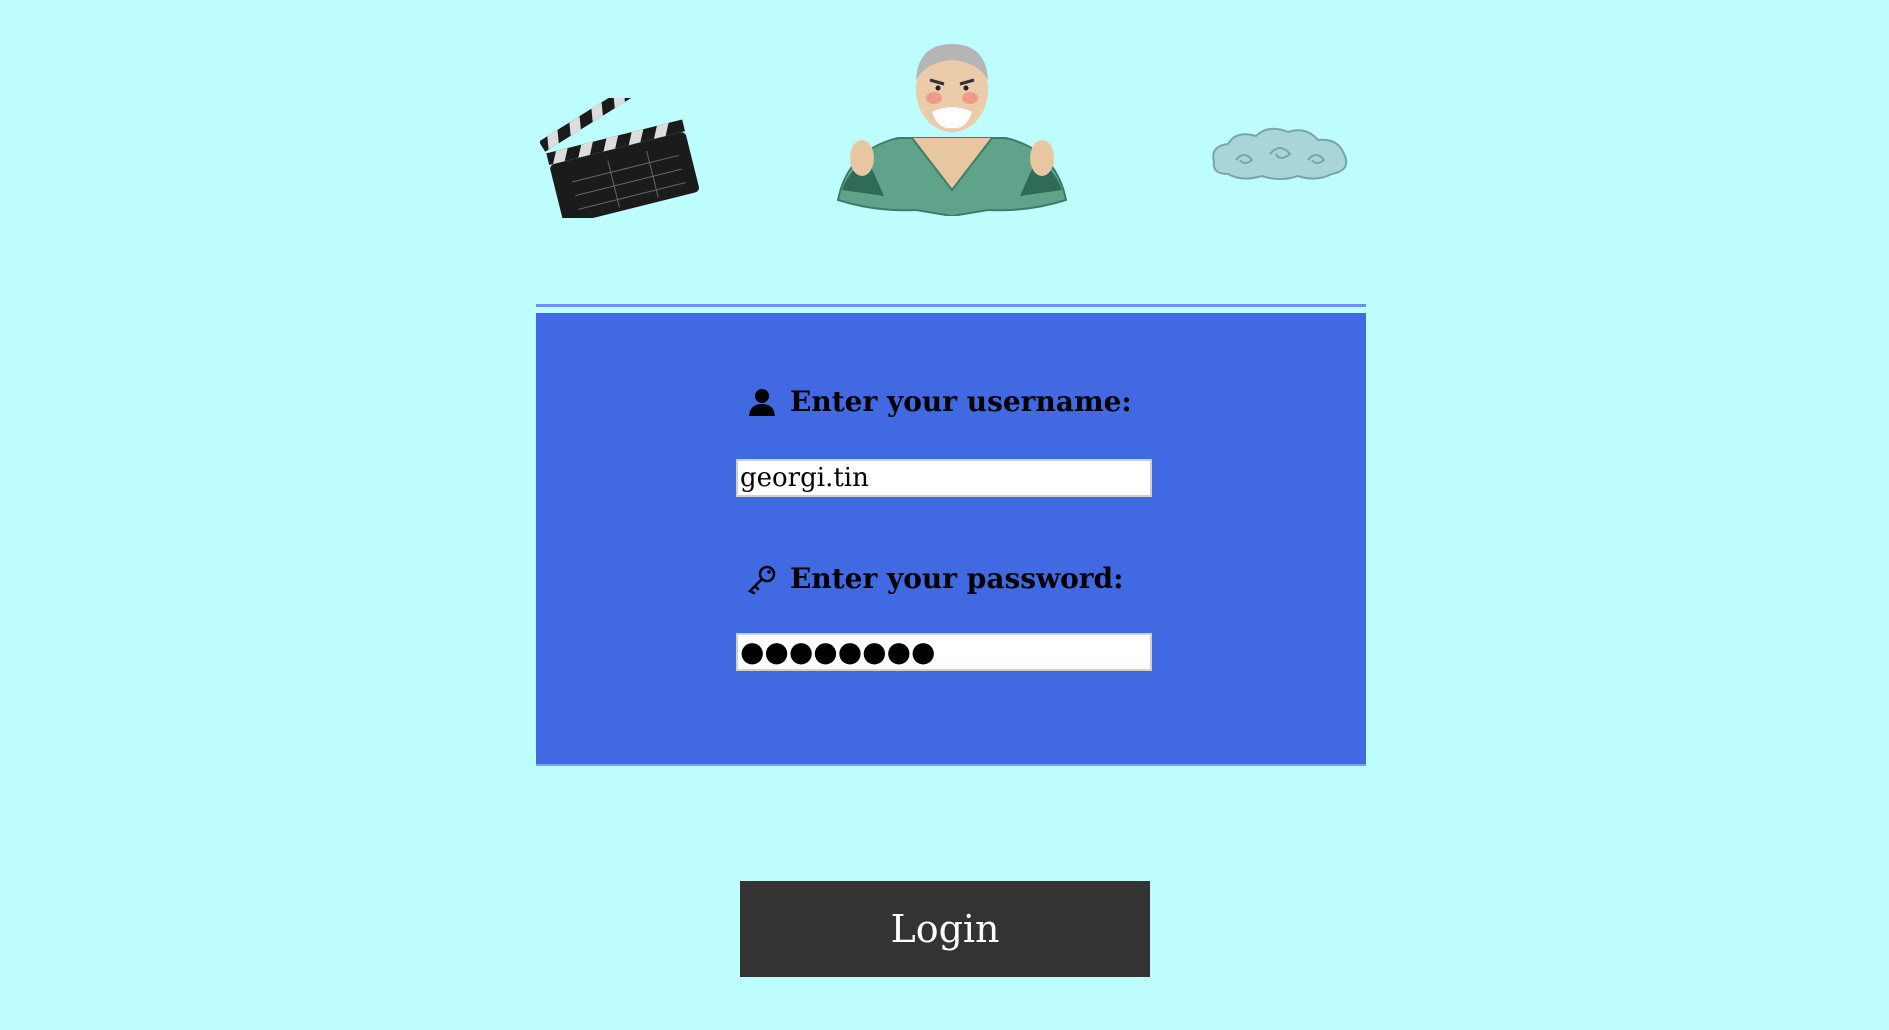 The height and width of the screenshot is (1030, 1889). What do you see at coordinates (838, 651) in the screenshot?
I see `password-masked-value: ●●●●●●●●` at bounding box center [838, 651].